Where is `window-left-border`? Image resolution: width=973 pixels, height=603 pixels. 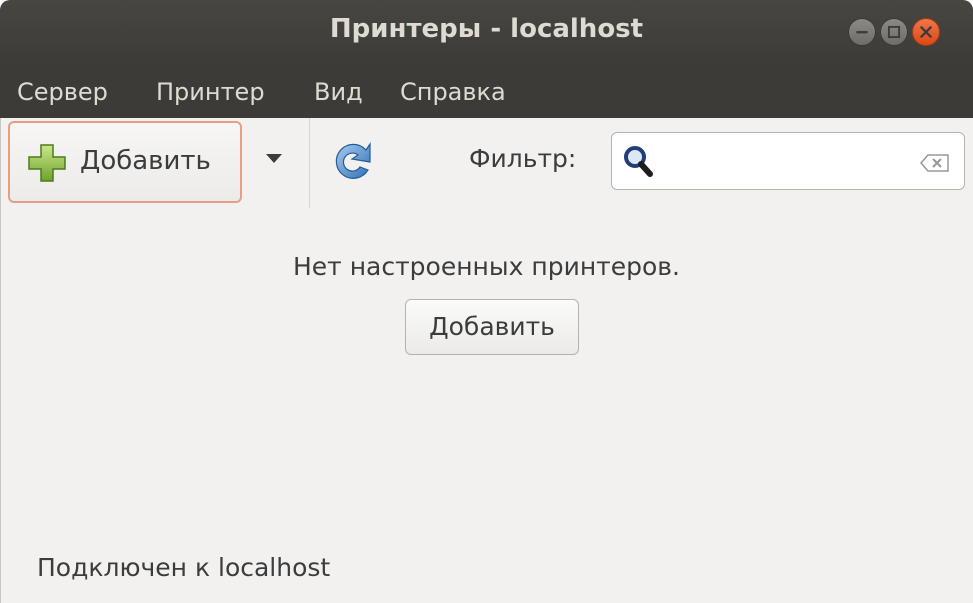
window-left-border is located at coordinates (0, 360).